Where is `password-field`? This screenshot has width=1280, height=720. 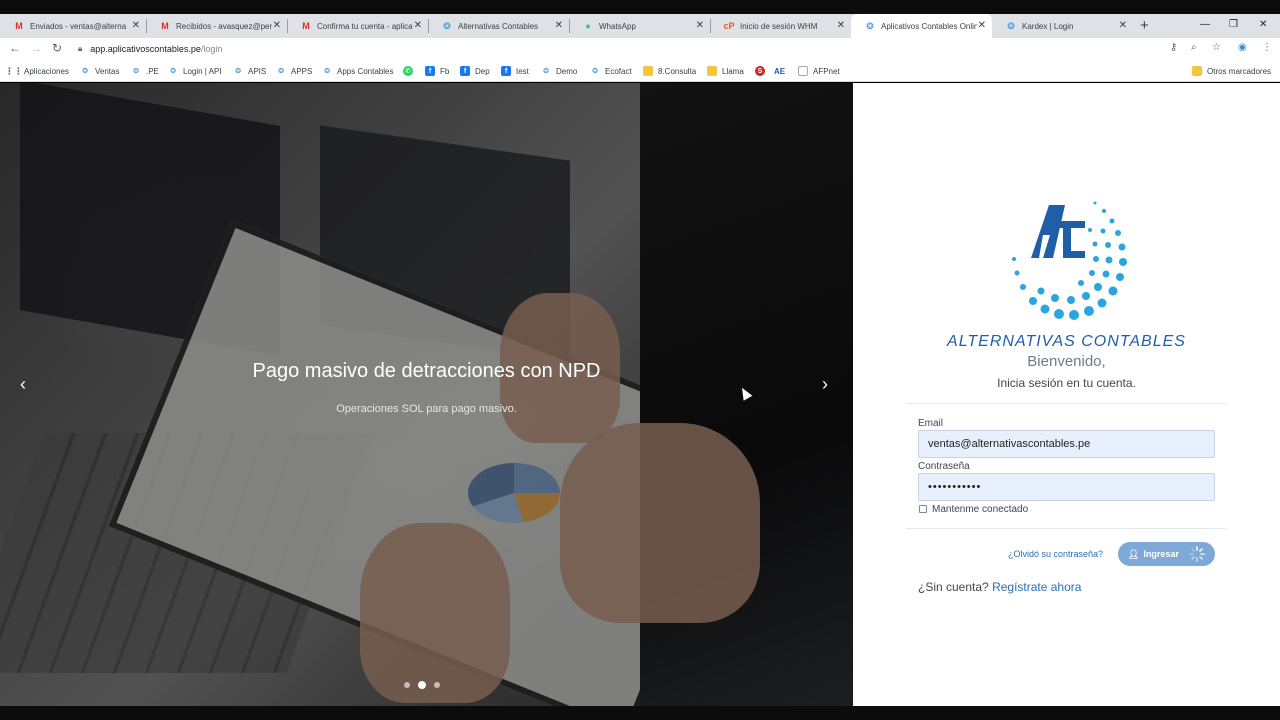 password-field is located at coordinates (1066, 487).